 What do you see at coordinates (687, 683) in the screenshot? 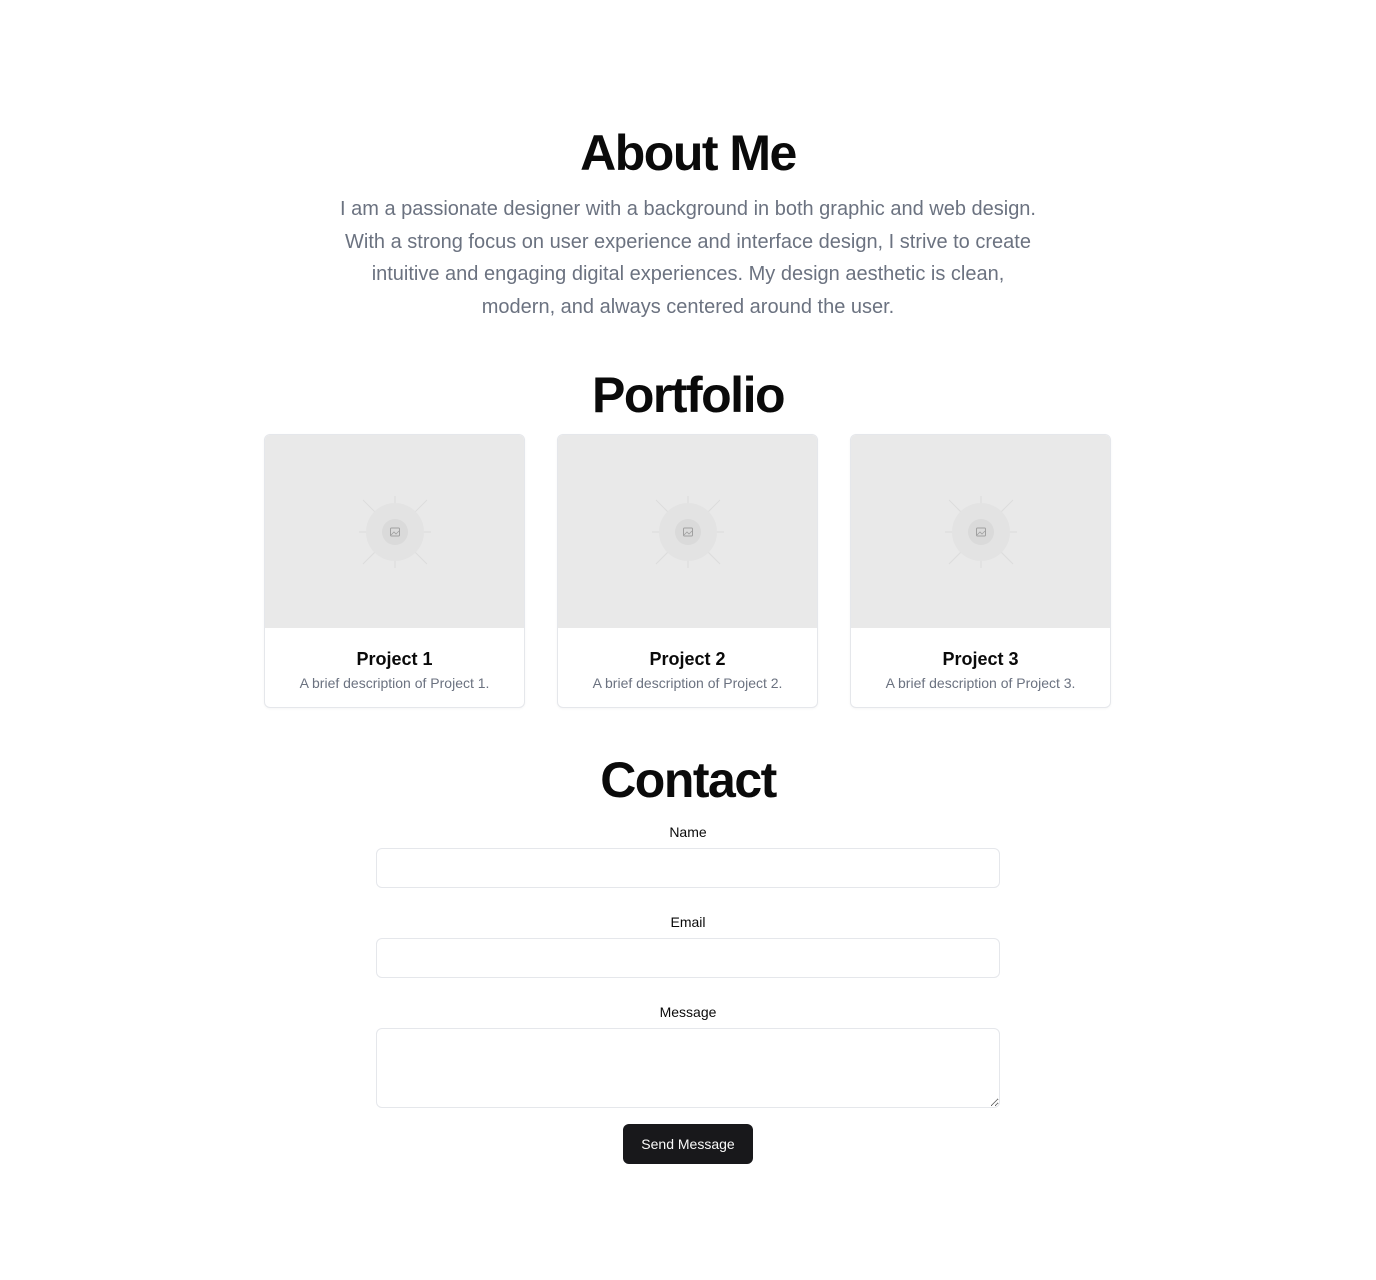
I see `project-description: A brief description of Project 2.` at bounding box center [687, 683].